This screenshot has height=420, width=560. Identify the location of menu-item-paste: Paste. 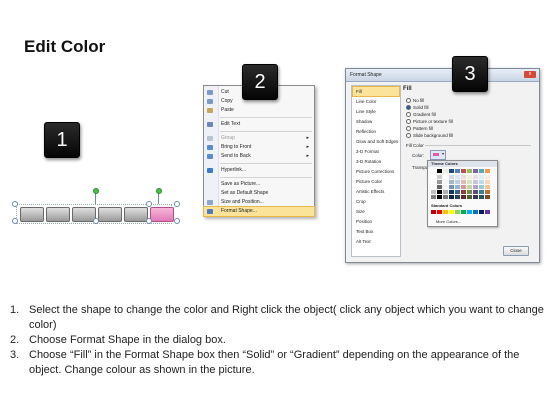
(259, 110).